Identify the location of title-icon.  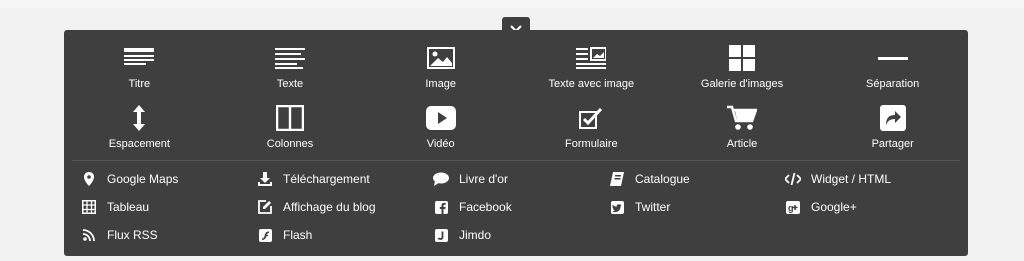
(139, 58).